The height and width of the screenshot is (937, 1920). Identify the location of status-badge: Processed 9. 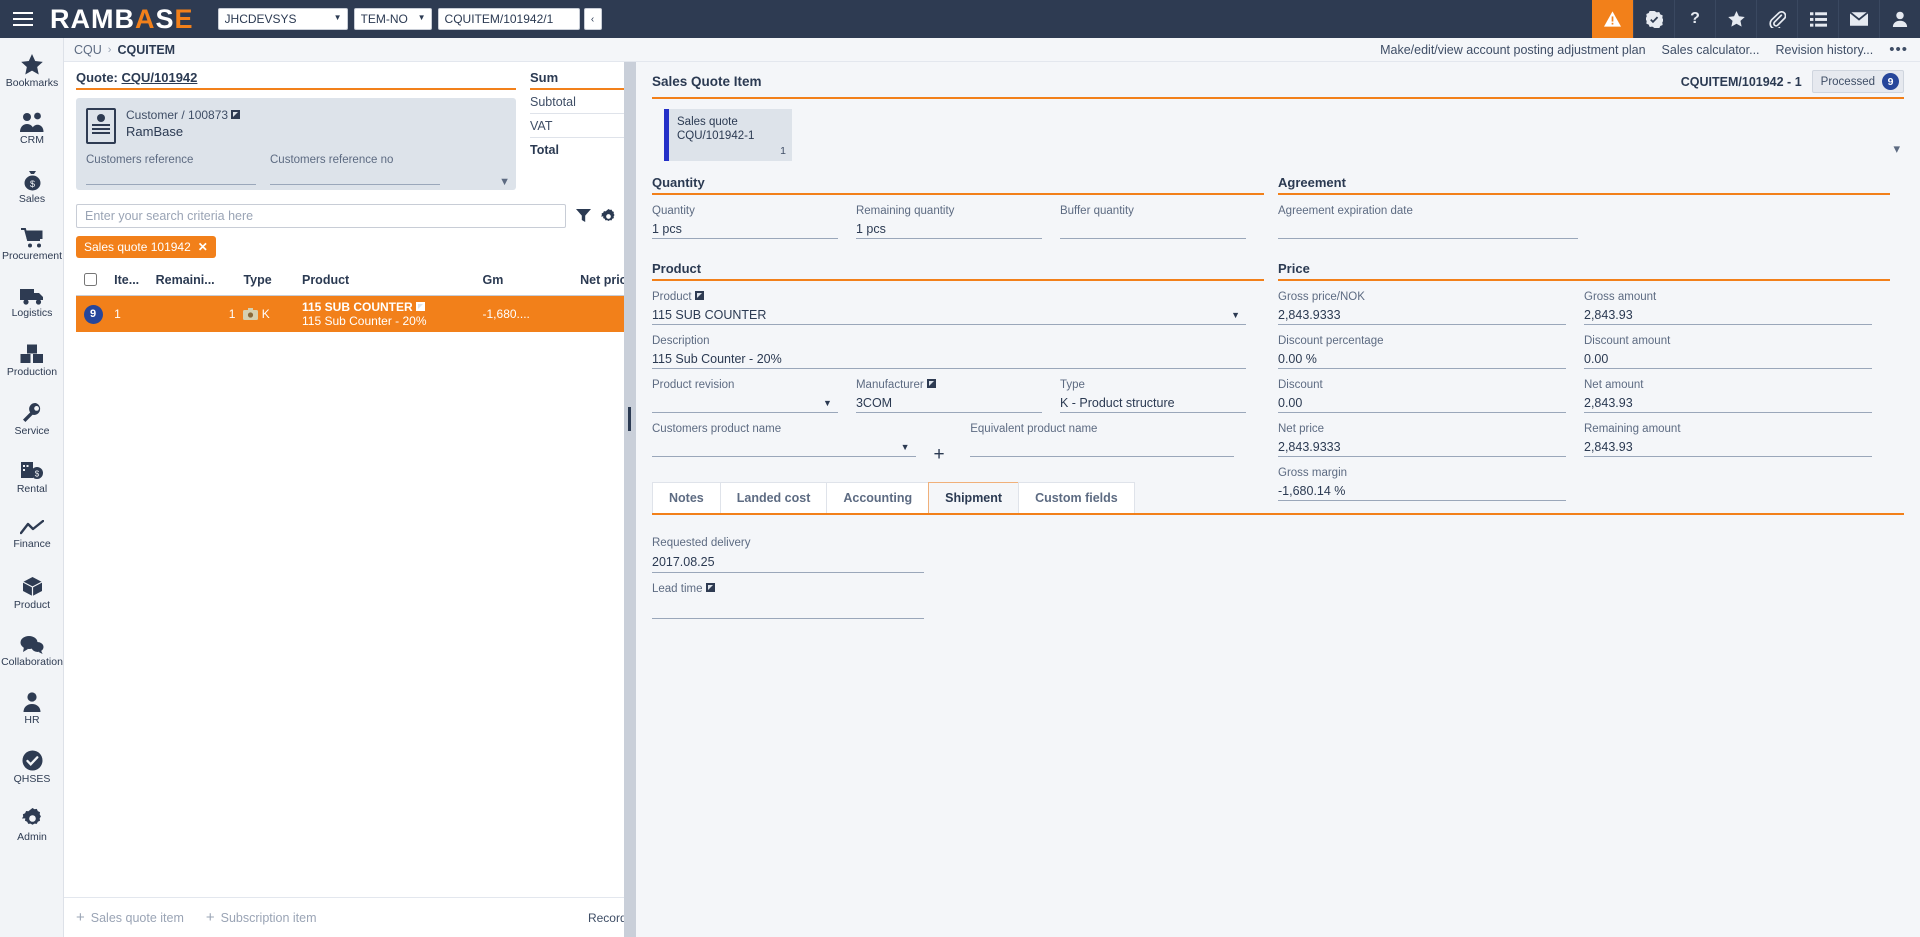
(1857, 81).